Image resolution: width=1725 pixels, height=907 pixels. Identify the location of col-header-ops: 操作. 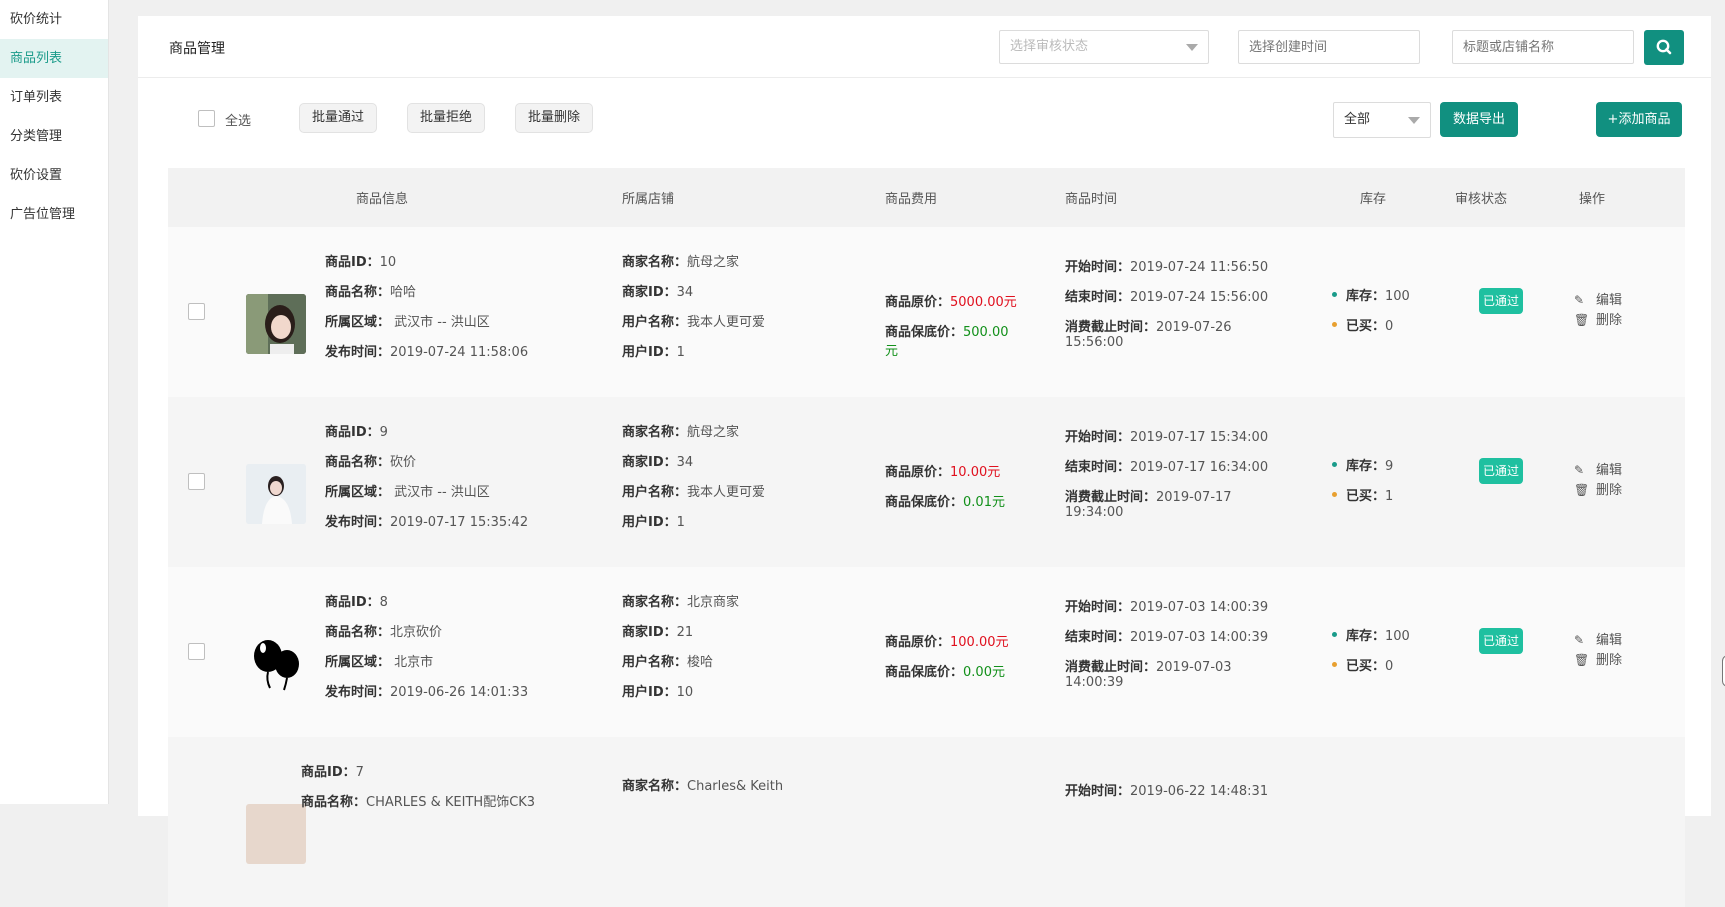
(1592, 199).